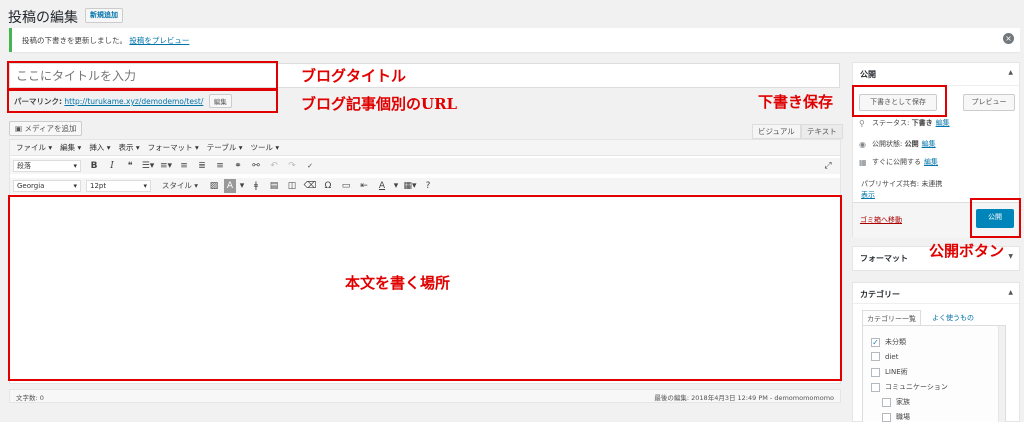 This screenshot has height=422, width=1024. Describe the element at coordinates (828, 166) in the screenshot. I see `fullscreen-icon: ⤢` at that location.